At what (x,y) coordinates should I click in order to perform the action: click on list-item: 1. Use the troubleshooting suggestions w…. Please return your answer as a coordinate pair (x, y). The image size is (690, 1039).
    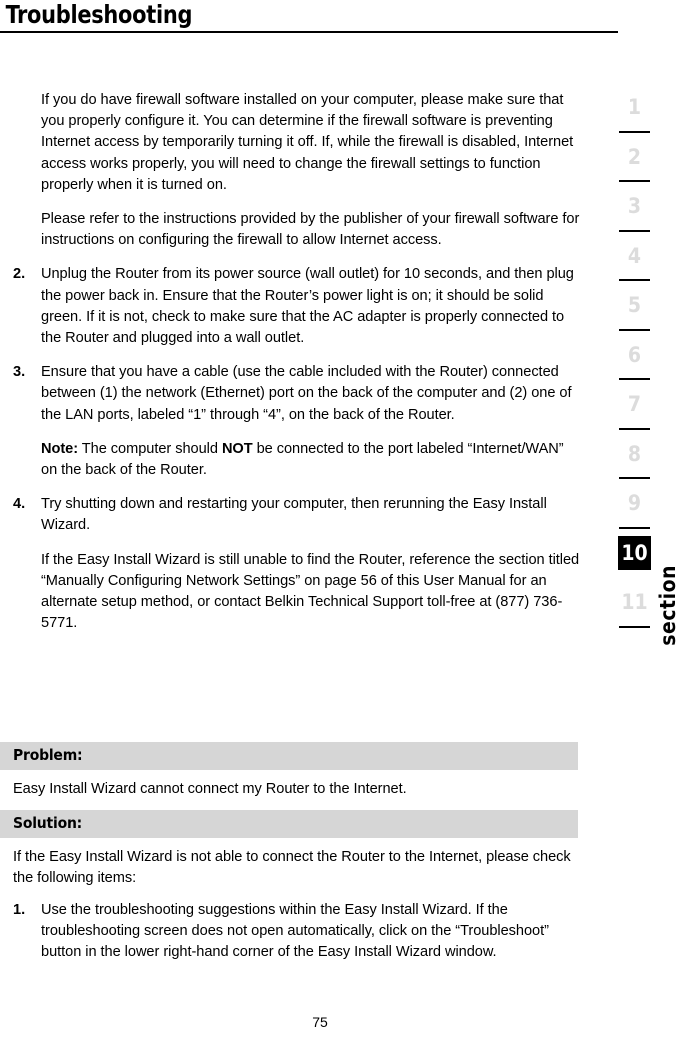
    Looking at the image, I should click on (300, 932).